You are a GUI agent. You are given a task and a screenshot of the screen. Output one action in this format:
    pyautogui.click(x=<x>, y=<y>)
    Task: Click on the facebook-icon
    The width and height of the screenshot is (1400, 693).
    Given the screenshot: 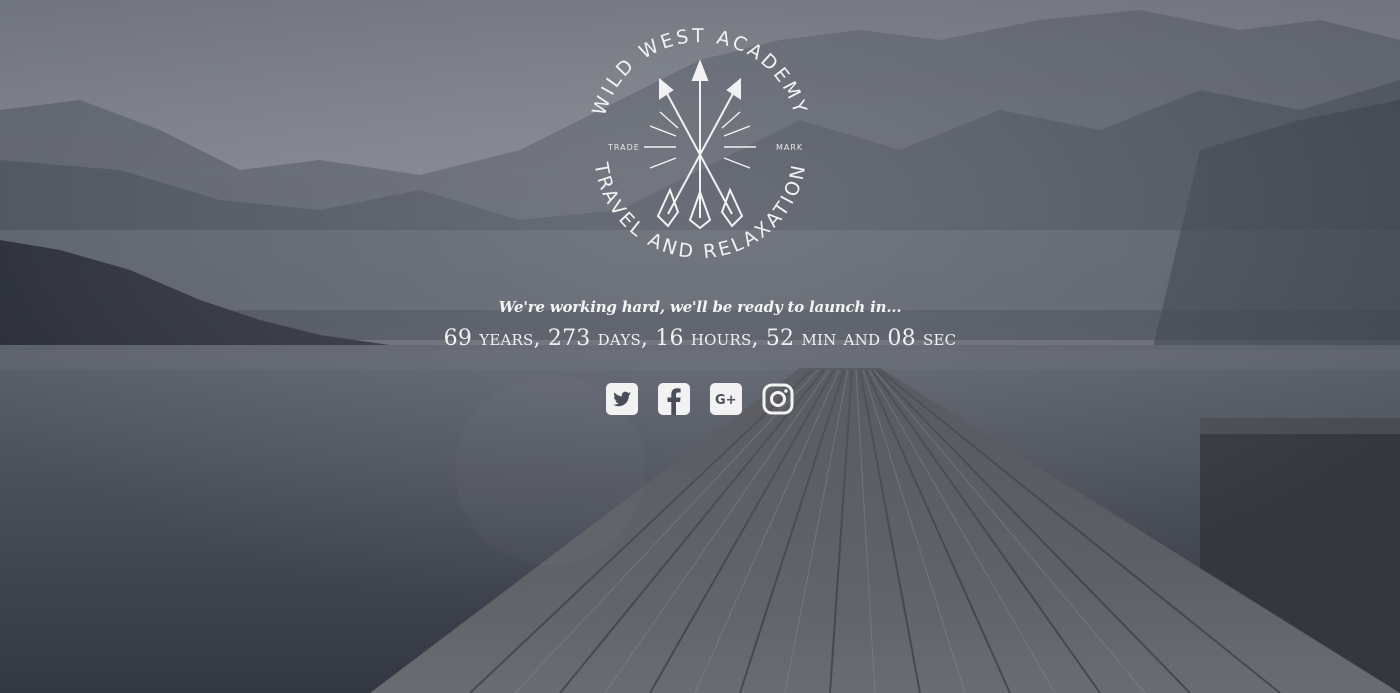 What is the action you would take?
    pyautogui.click(x=674, y=399)
    